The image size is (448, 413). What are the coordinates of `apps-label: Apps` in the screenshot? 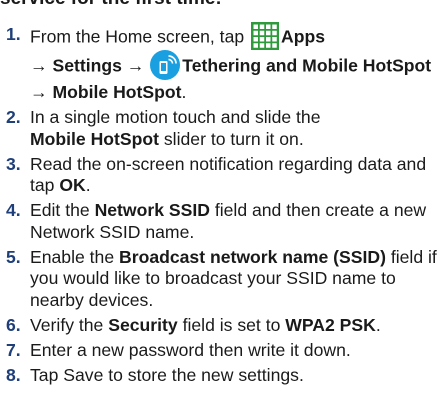 It's located at (303, 36).